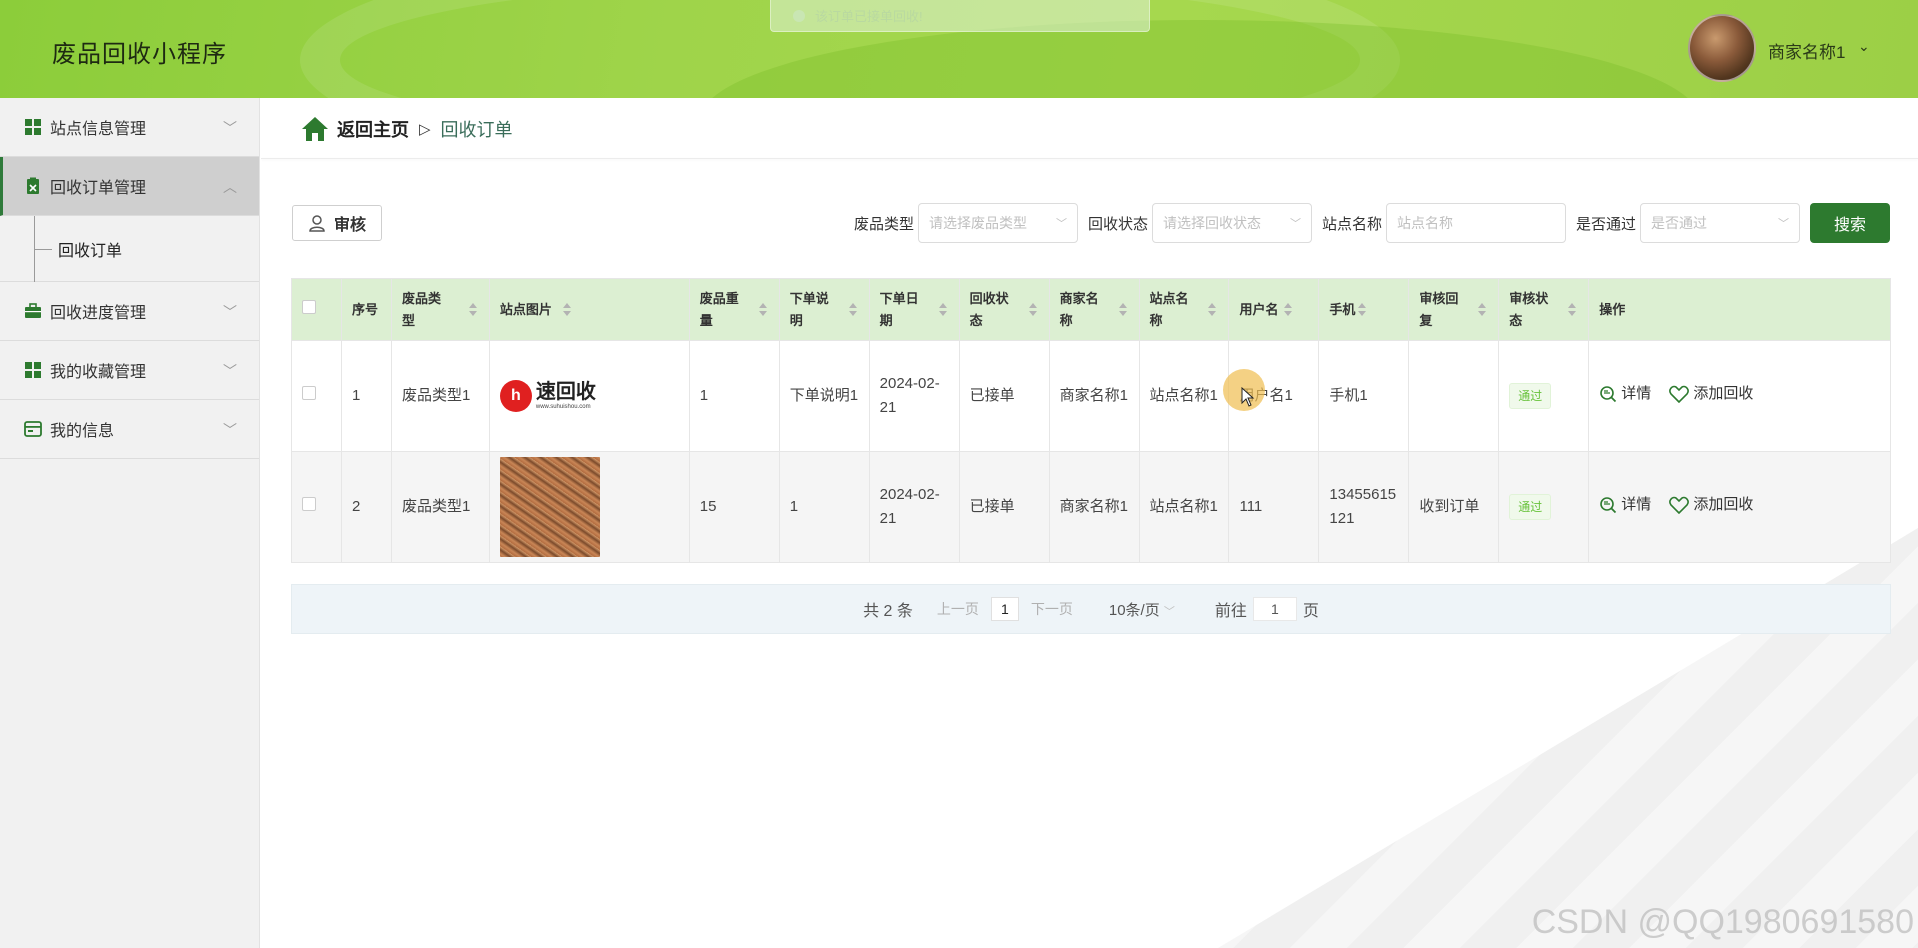 Image resolution: width=1918 pixels, height=948 pixels. I want to click on column-header: 废品类型, so click(440, 309).